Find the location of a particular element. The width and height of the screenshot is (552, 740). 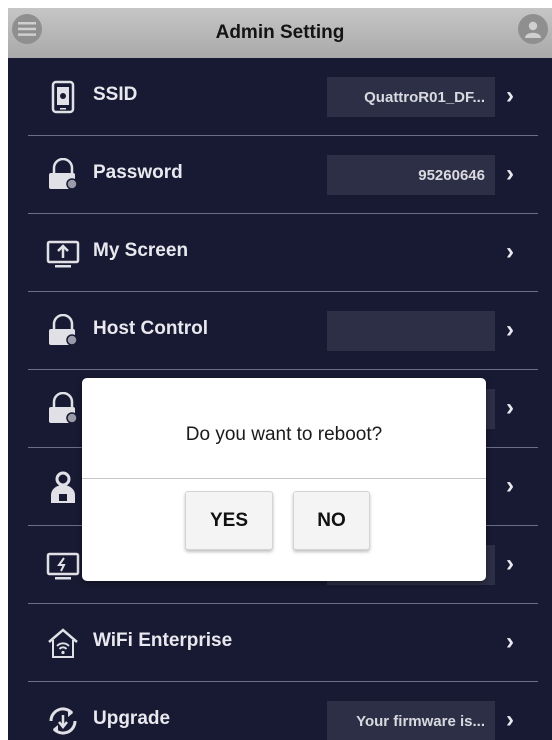

user-icon is located at coordinates (533, 29).